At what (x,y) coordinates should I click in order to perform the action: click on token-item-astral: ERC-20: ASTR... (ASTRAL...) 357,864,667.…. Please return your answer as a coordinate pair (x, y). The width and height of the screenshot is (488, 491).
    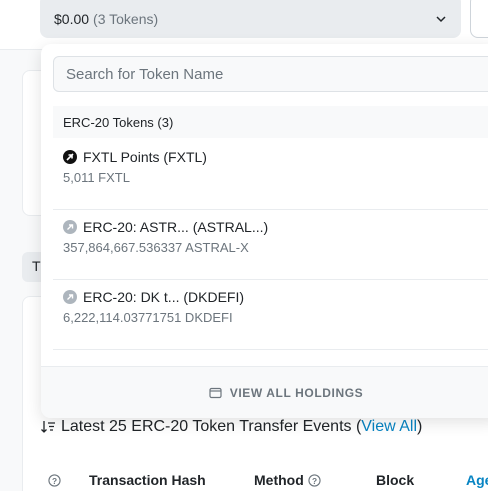
    Looking at the image, I should click on (270, 245).